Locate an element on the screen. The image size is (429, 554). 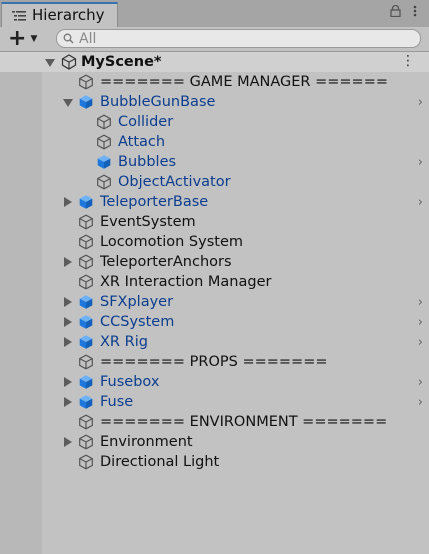
left-gutter is located at coordinates (21, 303).